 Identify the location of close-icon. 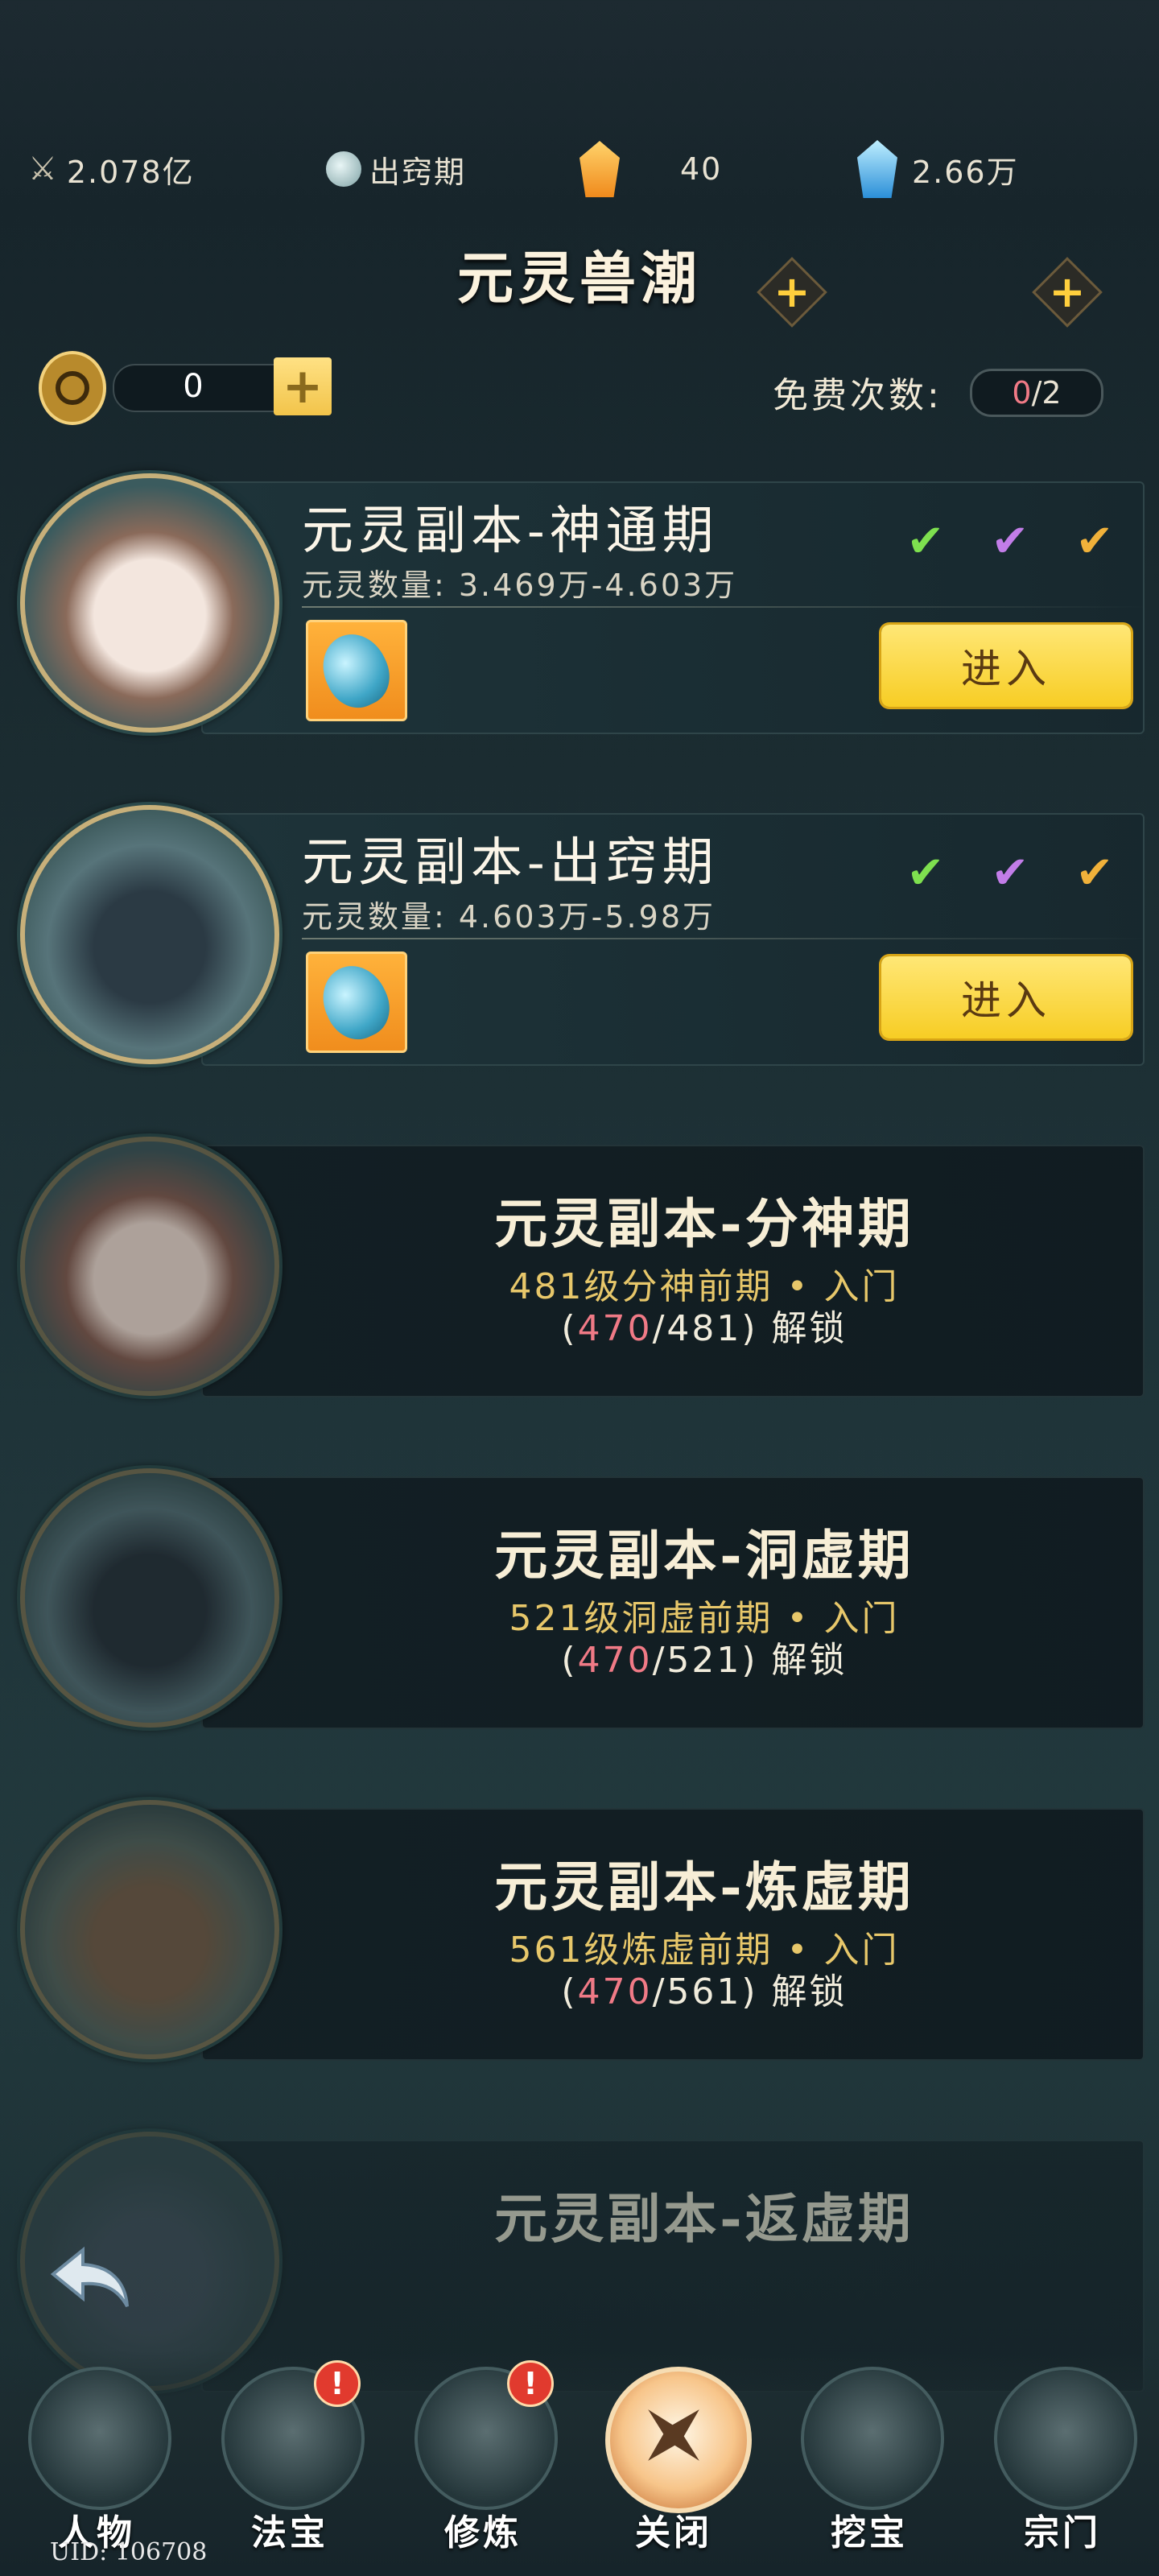
(678, 2440).